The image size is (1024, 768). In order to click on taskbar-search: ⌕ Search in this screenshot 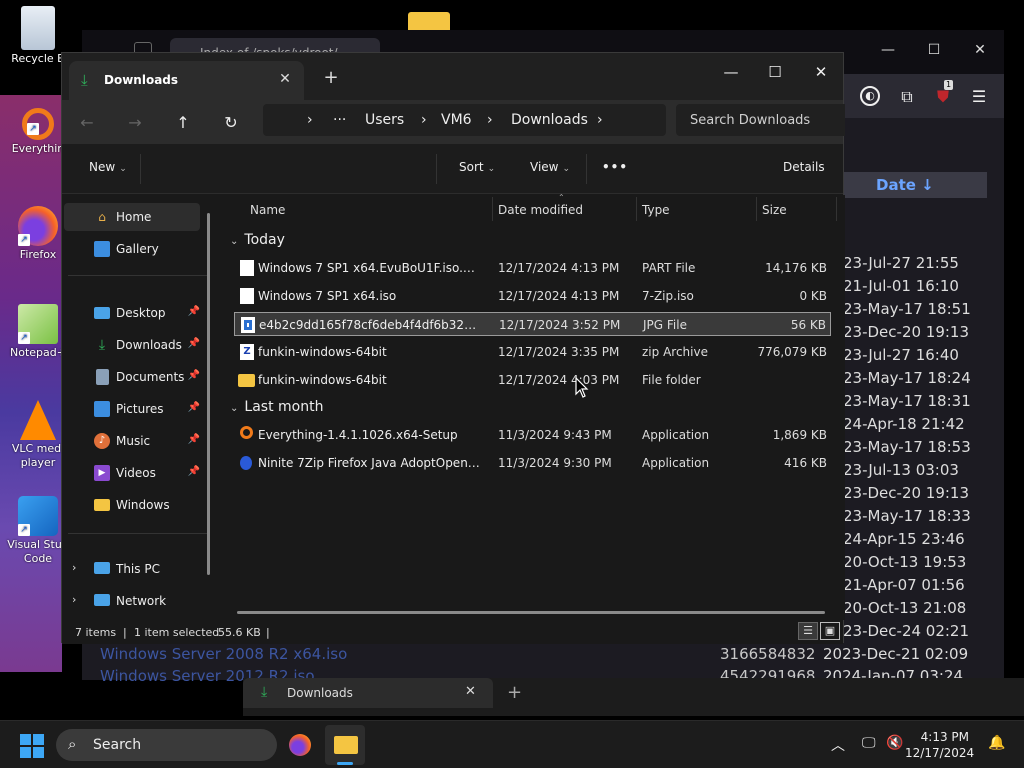, I will do `click(166, 745)`.